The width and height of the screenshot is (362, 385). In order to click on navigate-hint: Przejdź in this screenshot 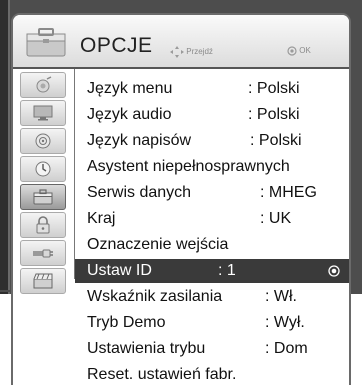, I will do `click(191, 52)`.